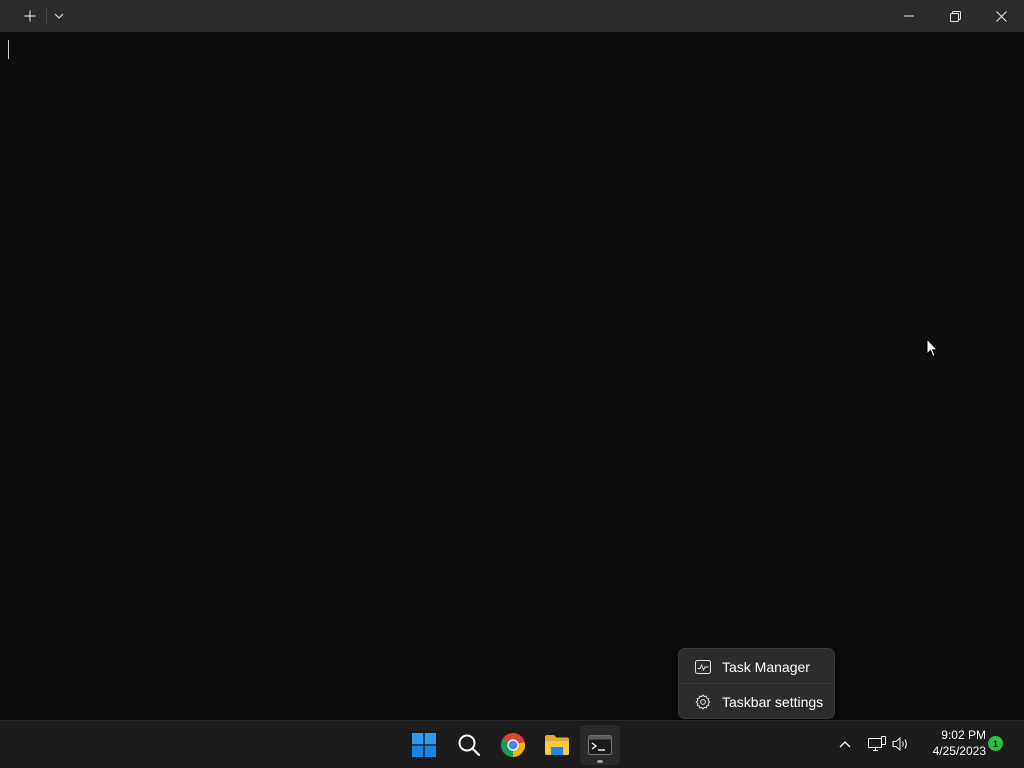 Image resolution: width=1024 pixels, height=768 pixels. I want to click on plus-icon, so click(30, 16).